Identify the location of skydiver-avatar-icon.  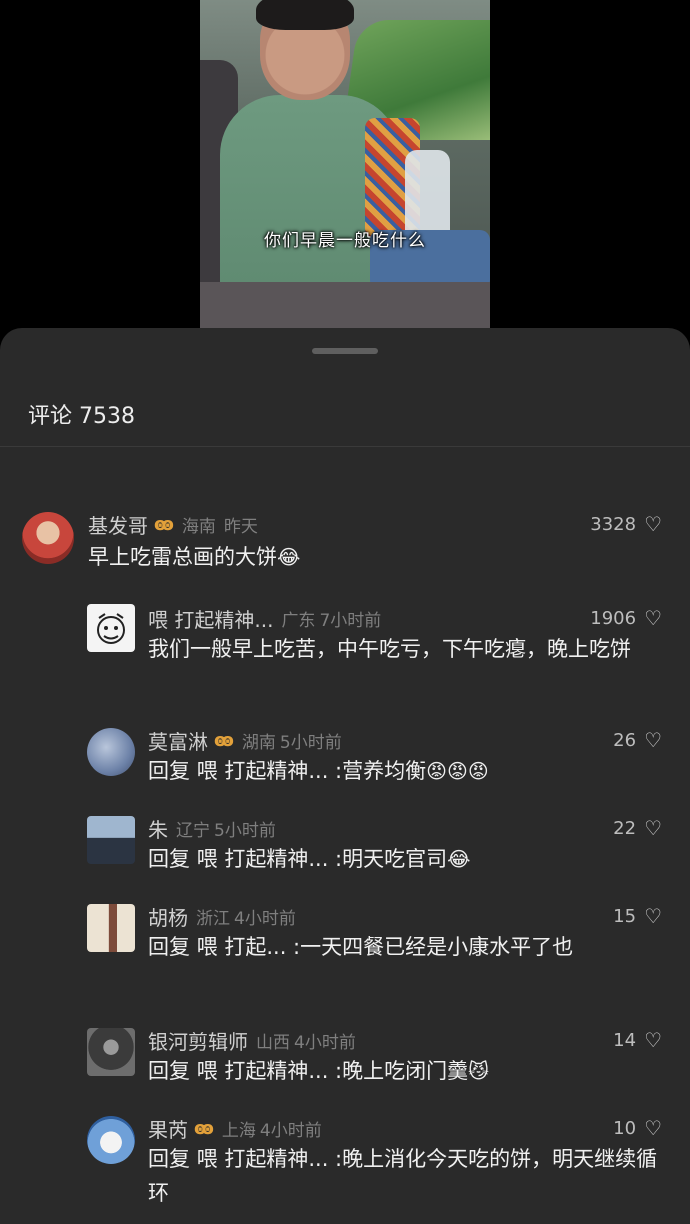
(111, 752).